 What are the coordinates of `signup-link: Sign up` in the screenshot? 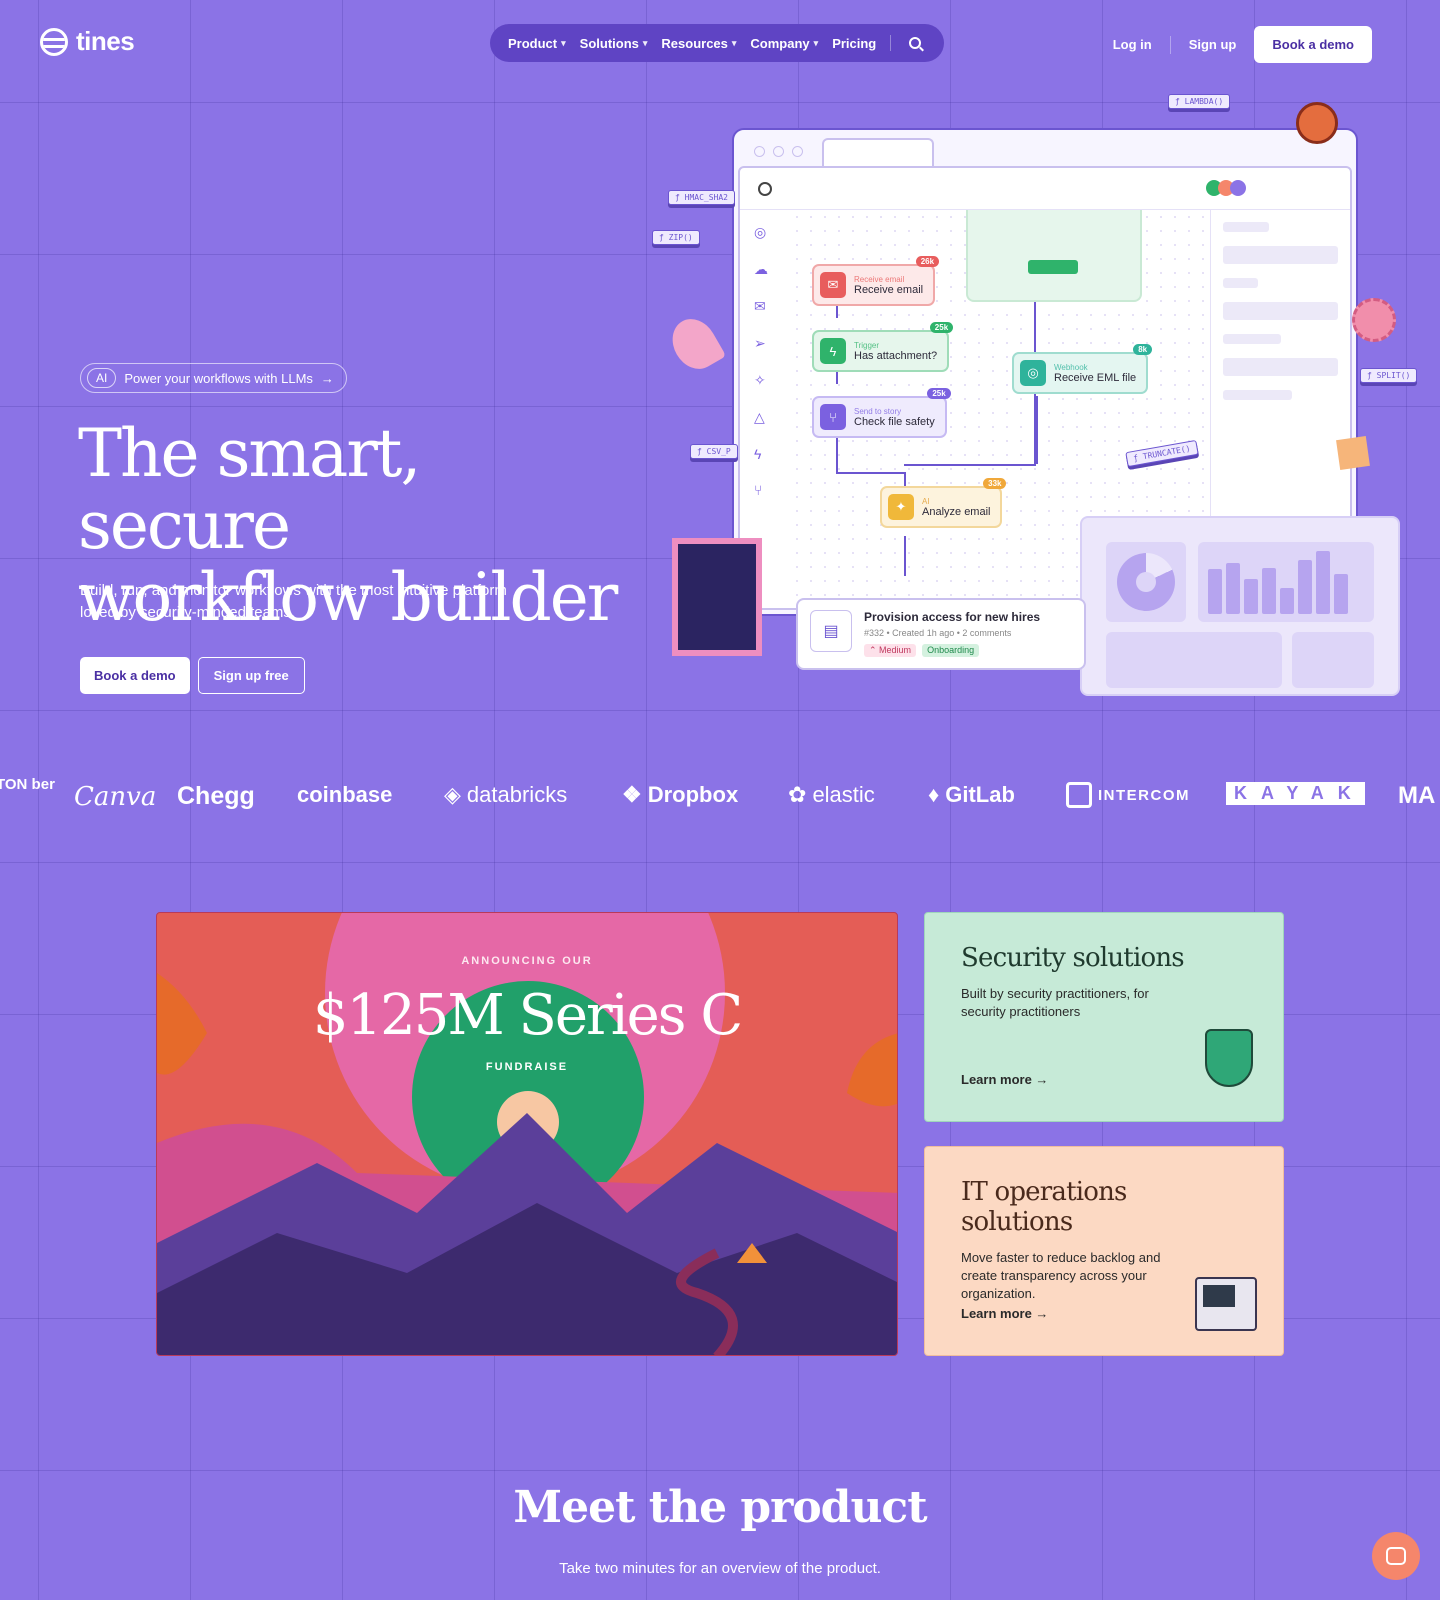 It's located at (1213, 44).